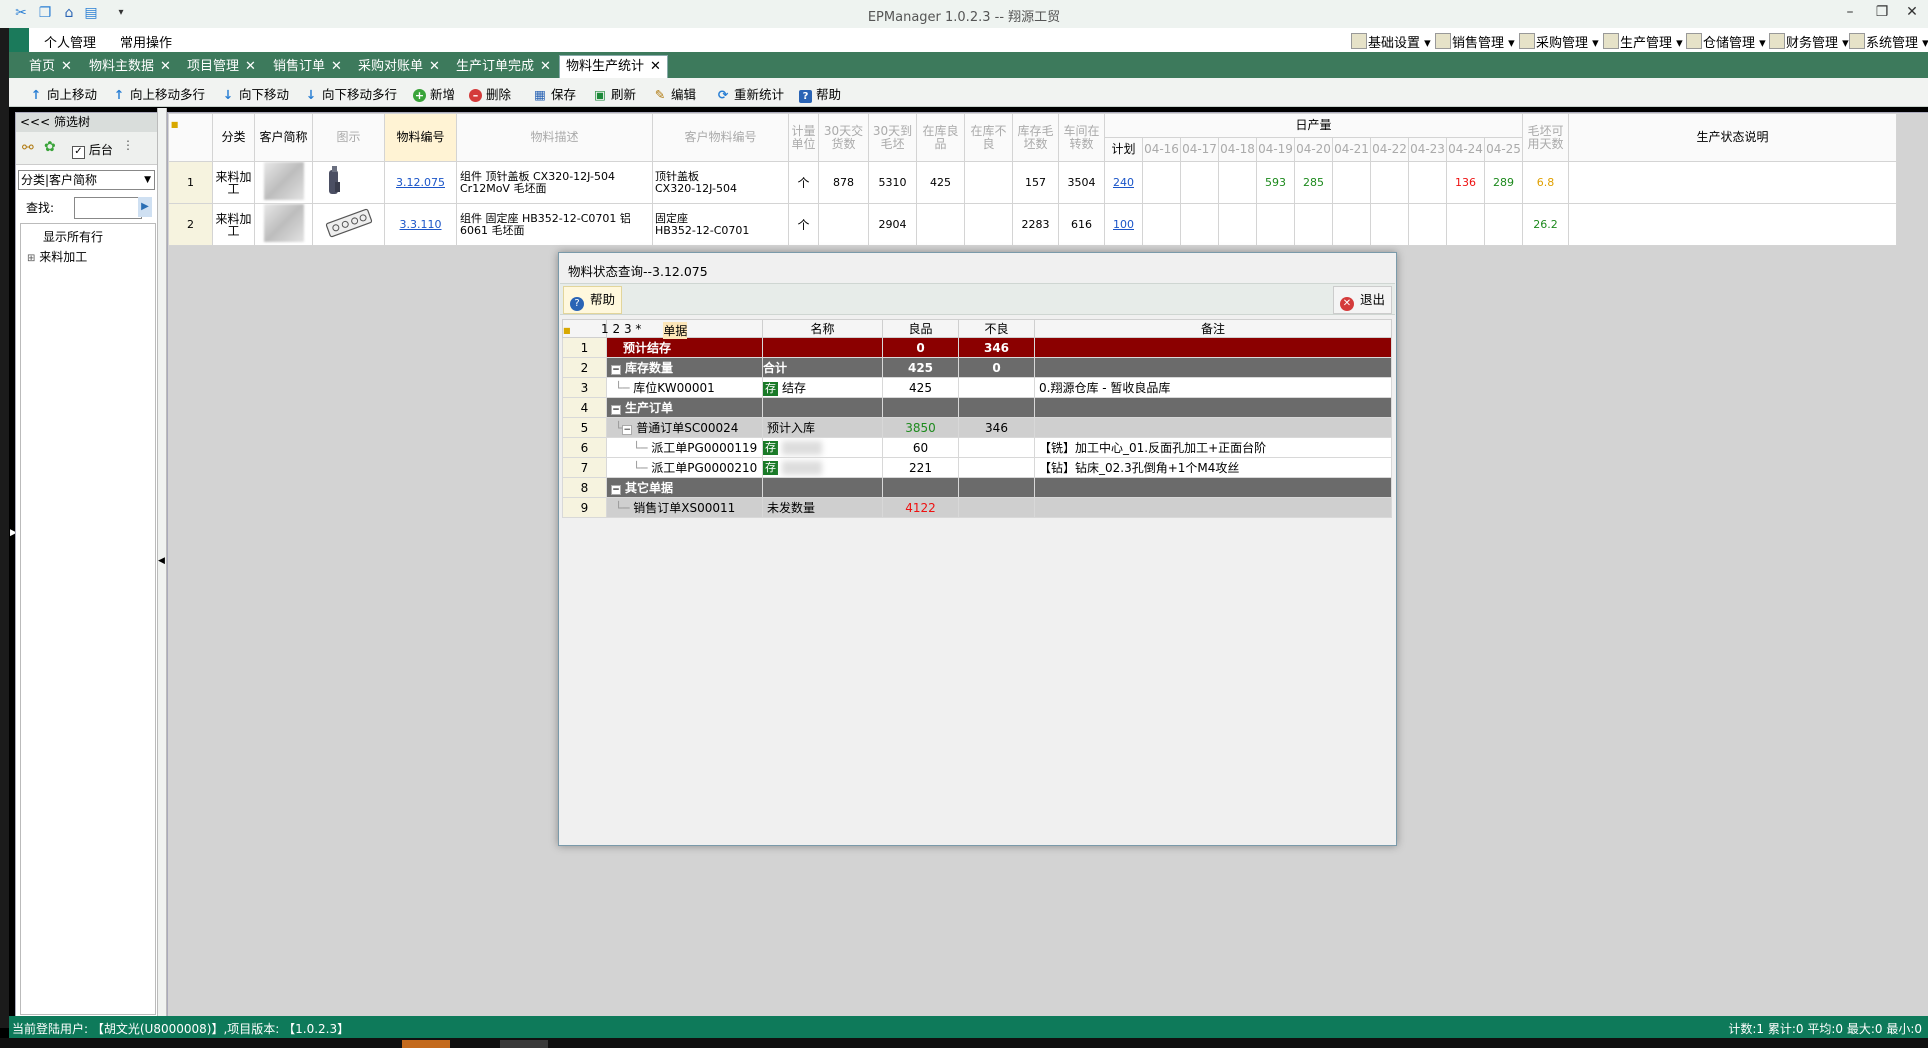 The height and width of the screenshot is (1048, 1928). Describe the element at coordinates (803, 182) in the screenshot. I see `cell-unit: 个` at that location.